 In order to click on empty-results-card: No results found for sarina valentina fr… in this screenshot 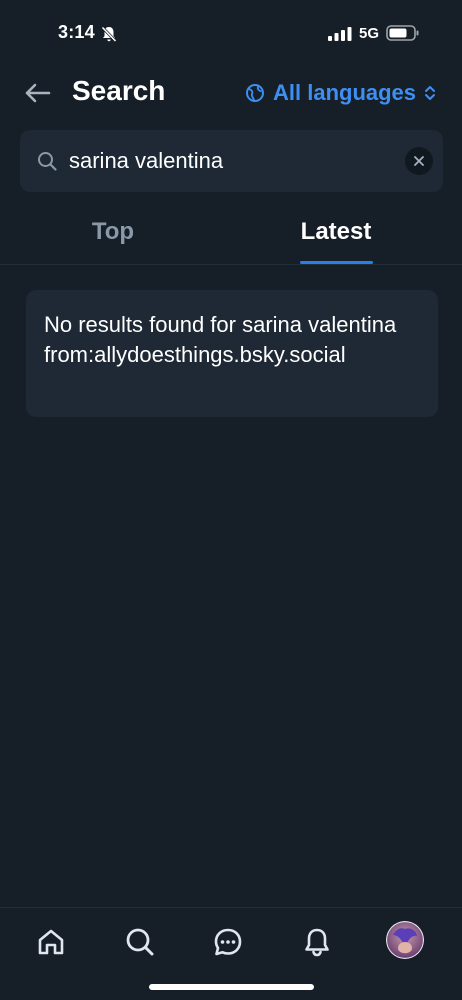, I will do `click(232, 353)`.